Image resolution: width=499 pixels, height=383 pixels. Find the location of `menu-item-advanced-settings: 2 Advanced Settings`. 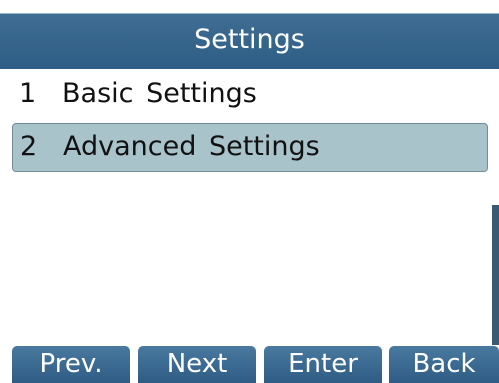

menu-item-advanced-settings: 2 Advanced Settings is located at coordinates (250, 147).